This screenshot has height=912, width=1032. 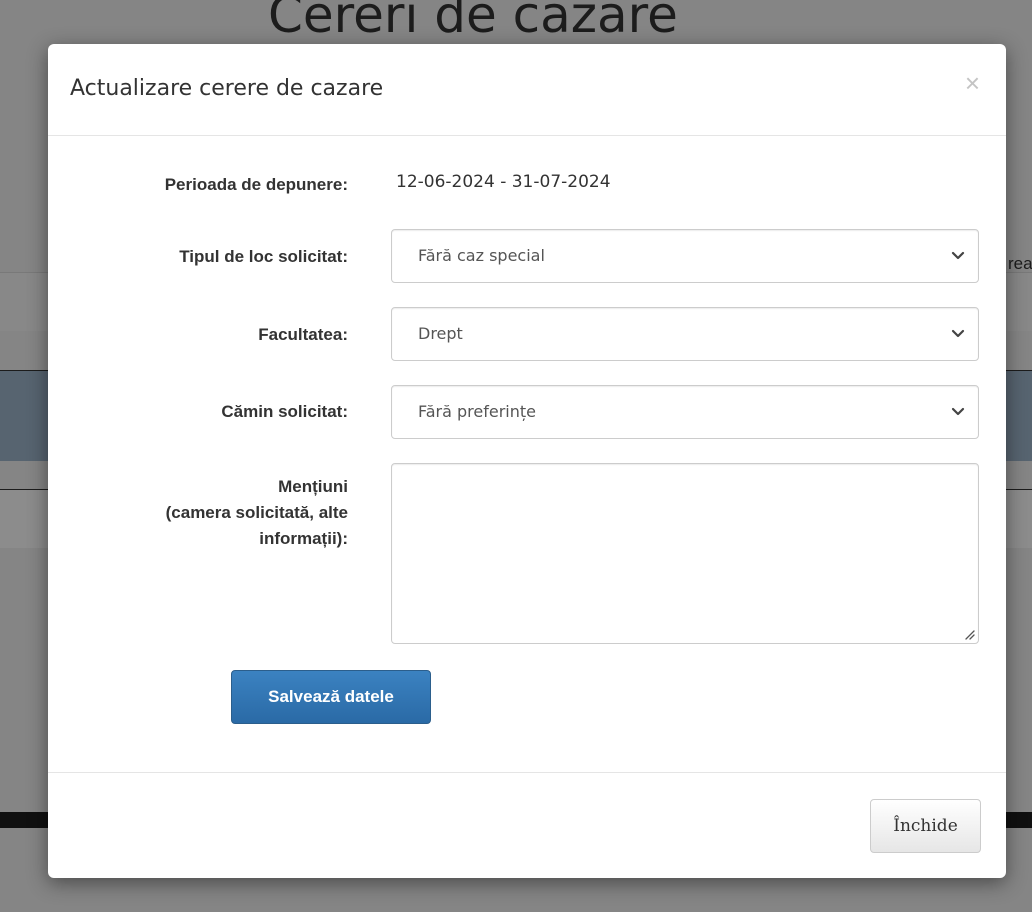 I want to click on faculty-label: Facultatea:, so click(x=303, y=334).